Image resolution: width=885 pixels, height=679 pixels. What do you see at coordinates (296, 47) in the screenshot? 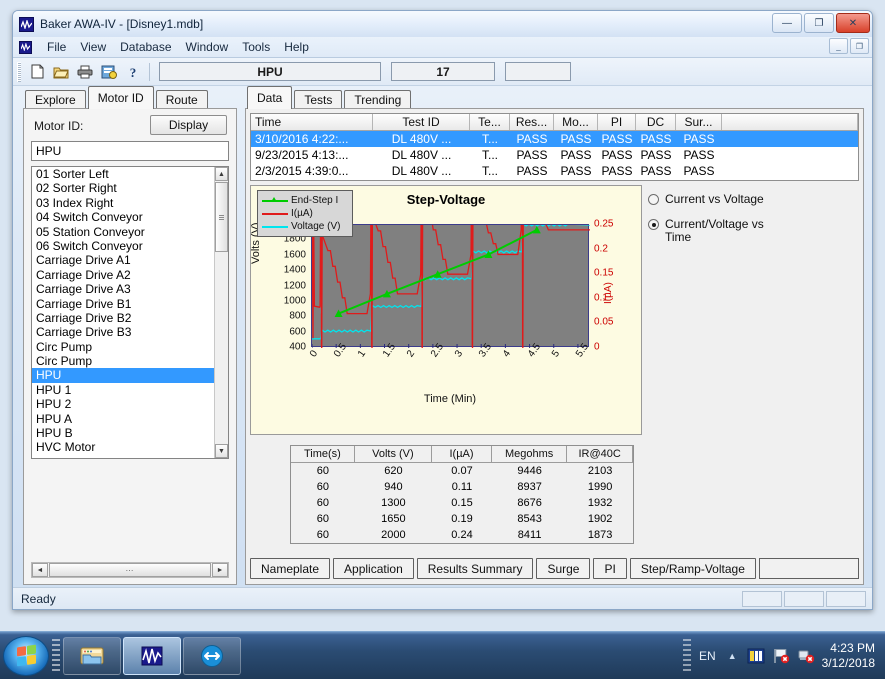
I see `menu-help: Help` at bounding box center [296, 47].